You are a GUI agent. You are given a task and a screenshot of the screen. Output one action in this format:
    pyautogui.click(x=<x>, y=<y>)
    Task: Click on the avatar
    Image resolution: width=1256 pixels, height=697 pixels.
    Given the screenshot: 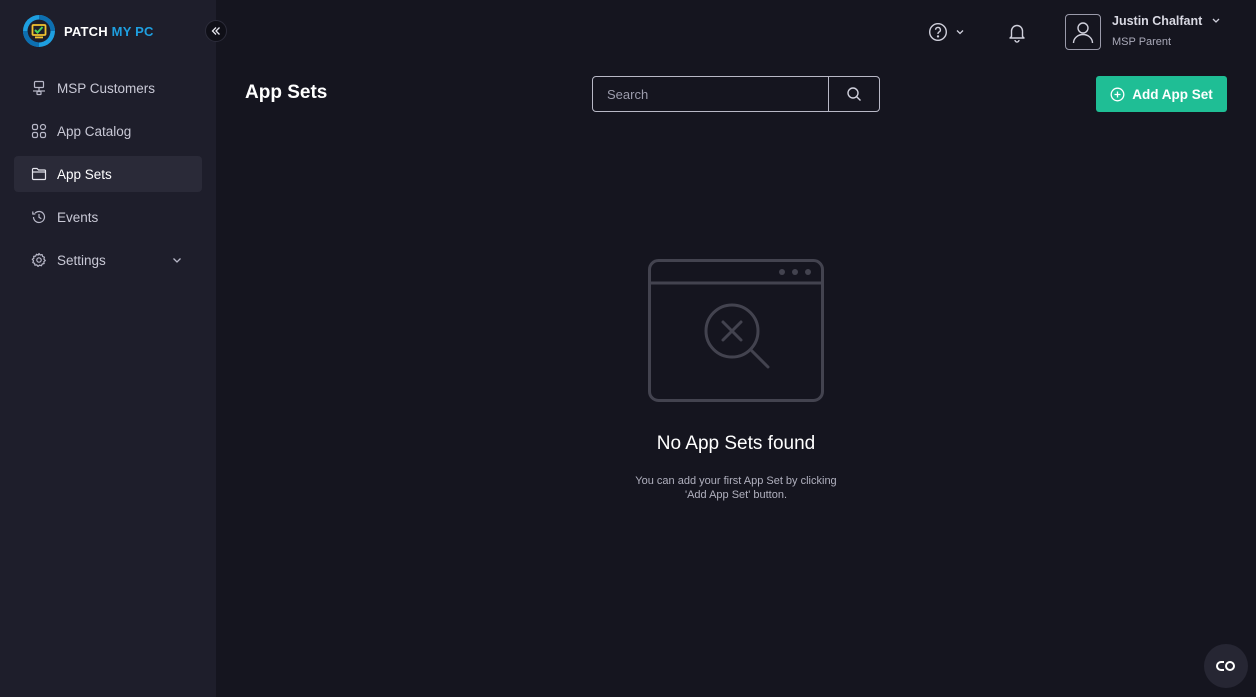 What is the action you would take?
    pyautogui.click(x=1083, y=32)
    